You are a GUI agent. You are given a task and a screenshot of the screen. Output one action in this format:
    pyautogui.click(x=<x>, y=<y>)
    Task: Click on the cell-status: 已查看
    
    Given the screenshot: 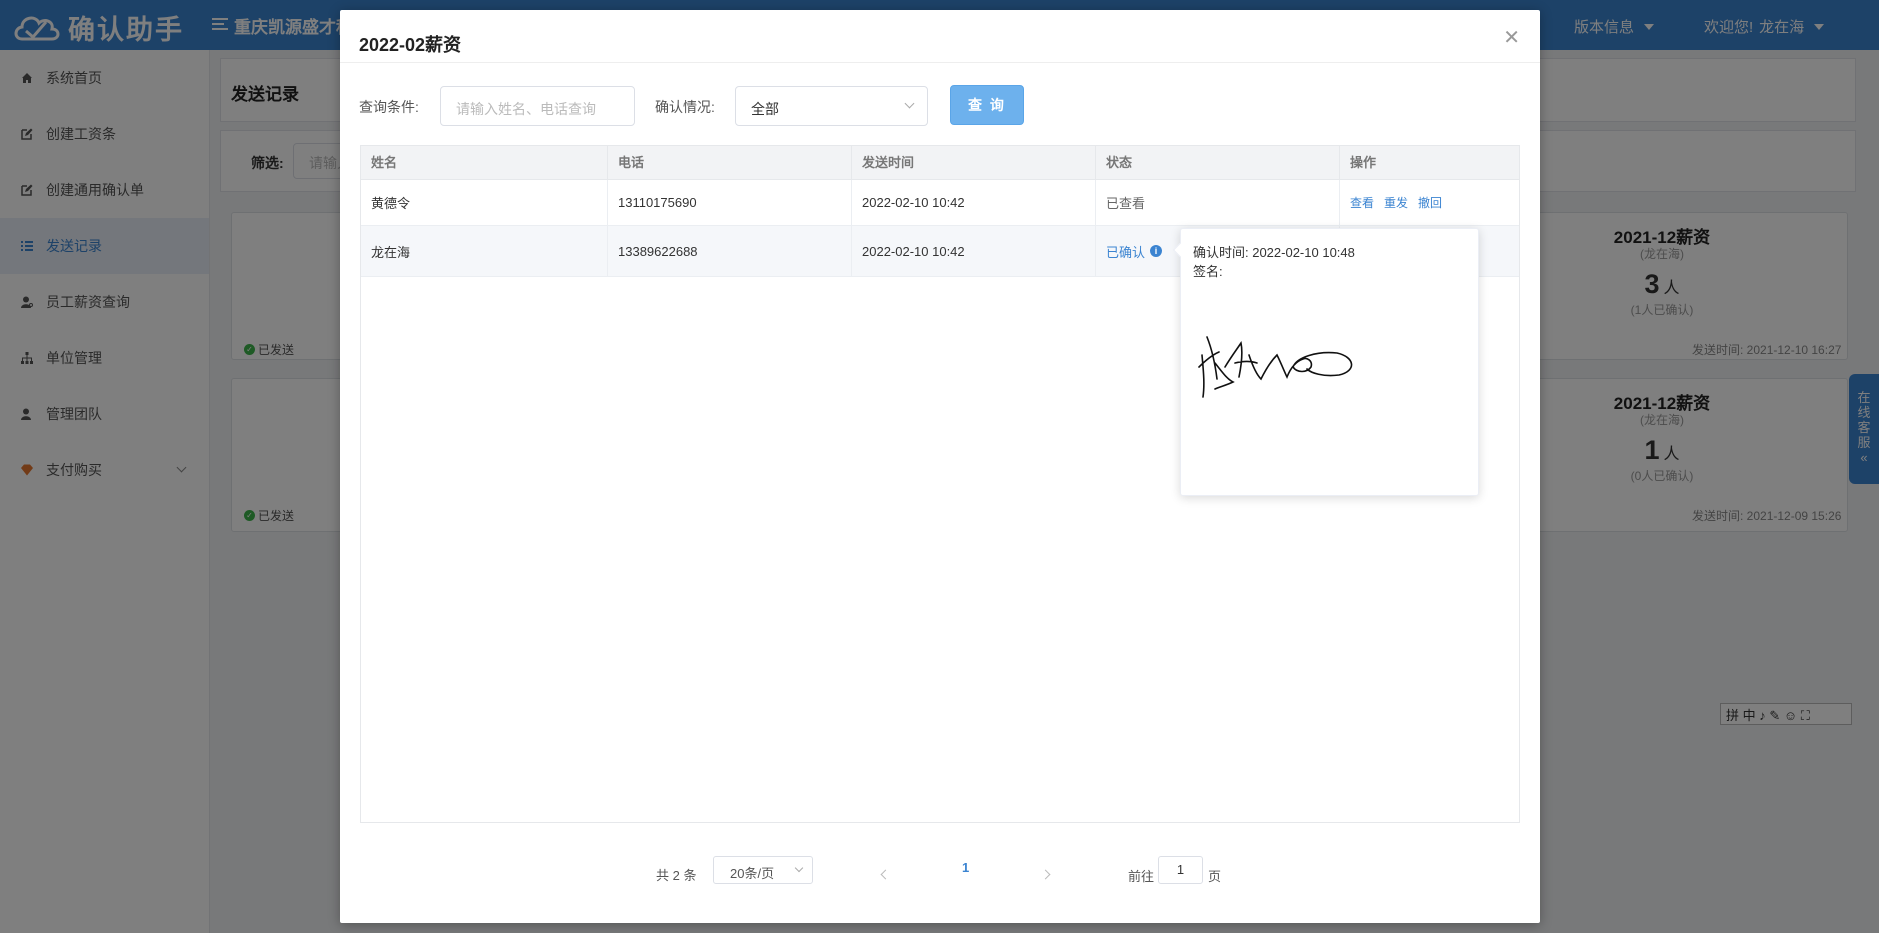 What is the action you would take?
    pyautogui.click(x=1218, y=202)
    